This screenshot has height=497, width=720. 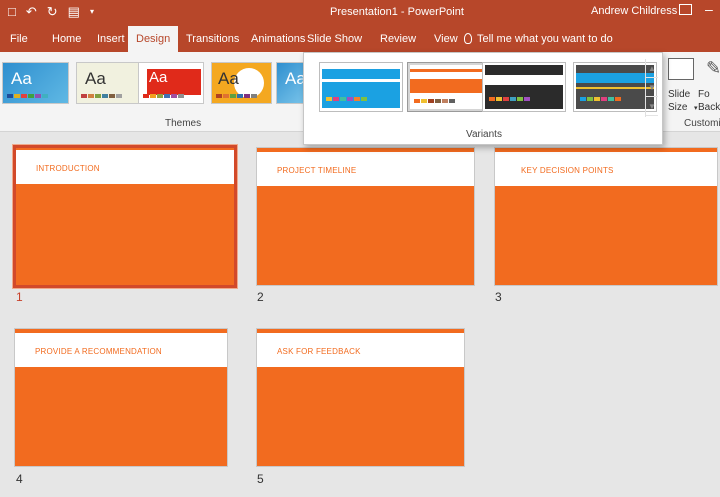 I want to click on slide-title: ASK FOR FEEDBACK, so click(x=319, y=351).